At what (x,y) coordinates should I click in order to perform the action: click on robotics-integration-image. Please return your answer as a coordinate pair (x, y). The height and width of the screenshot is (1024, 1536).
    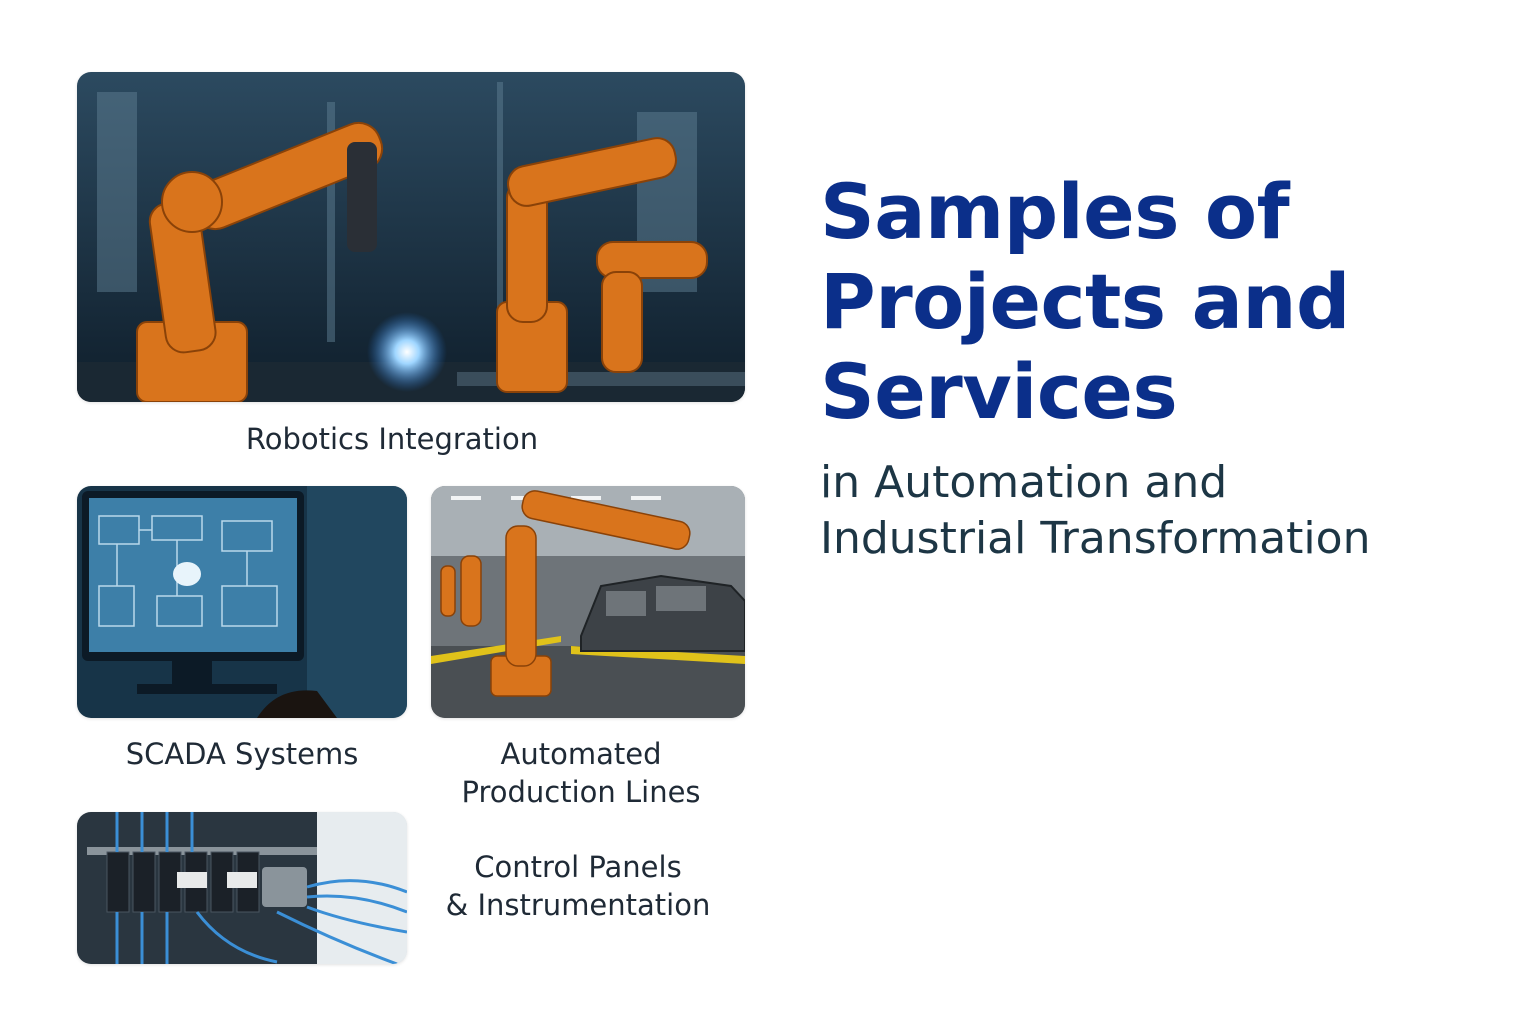
    Looking at the image, I should click on (411, 237).